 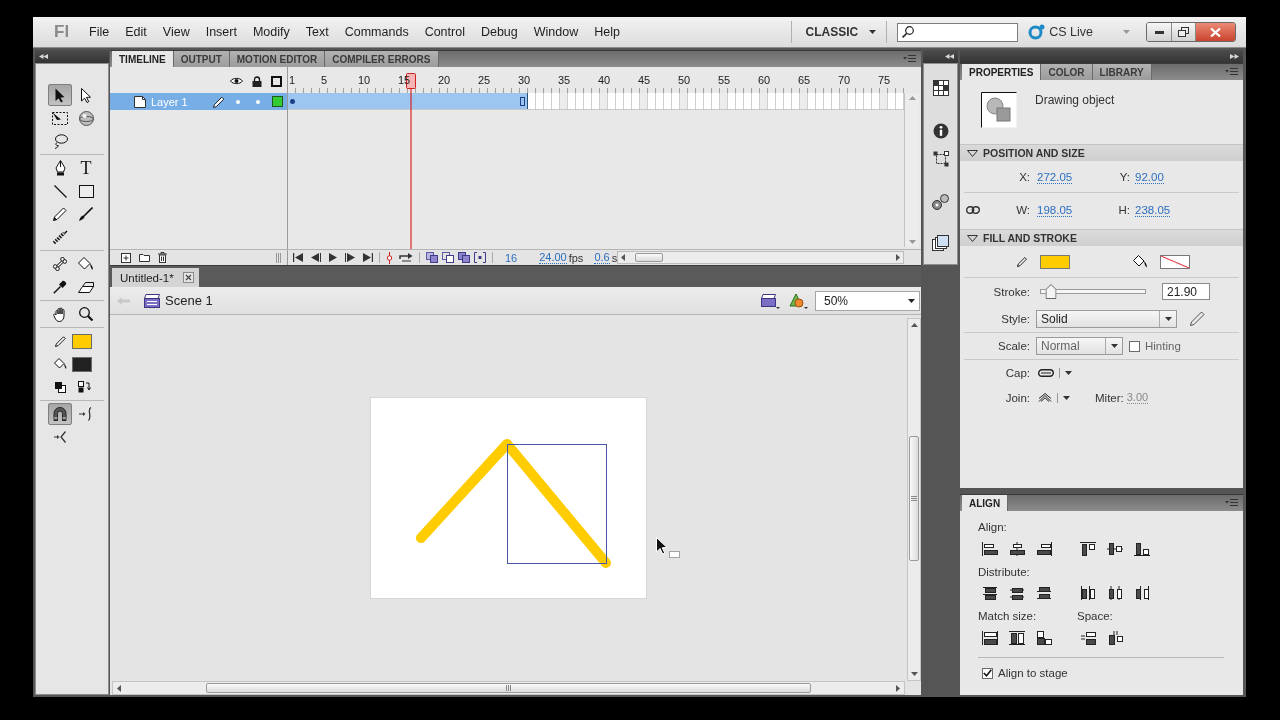 What do you see at coordinates (277, 59) in the screenshot?
I see `panel-tab: MOTION EDITOR` at bounding box center [277, 59].